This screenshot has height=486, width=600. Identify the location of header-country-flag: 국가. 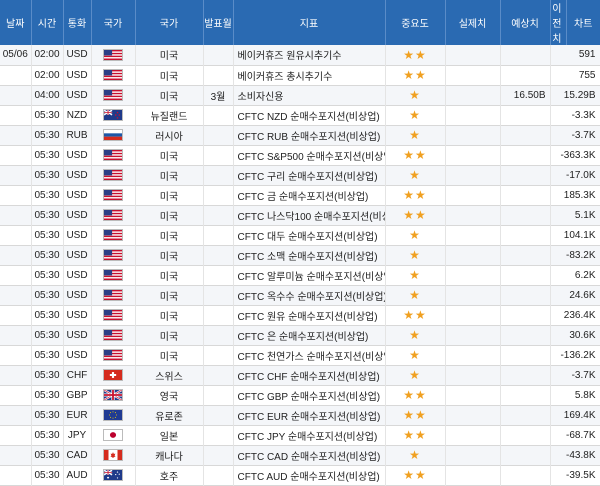
(113, 22).